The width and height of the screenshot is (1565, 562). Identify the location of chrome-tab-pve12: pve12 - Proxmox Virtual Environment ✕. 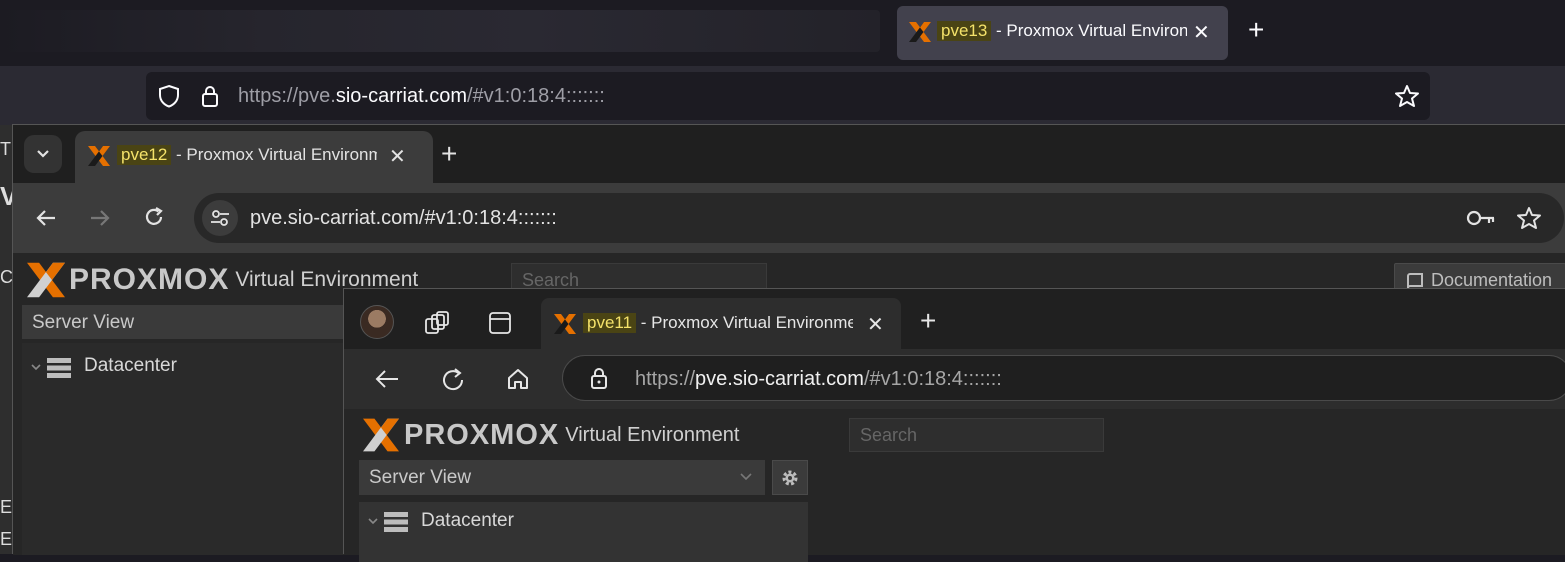
(254, 157).